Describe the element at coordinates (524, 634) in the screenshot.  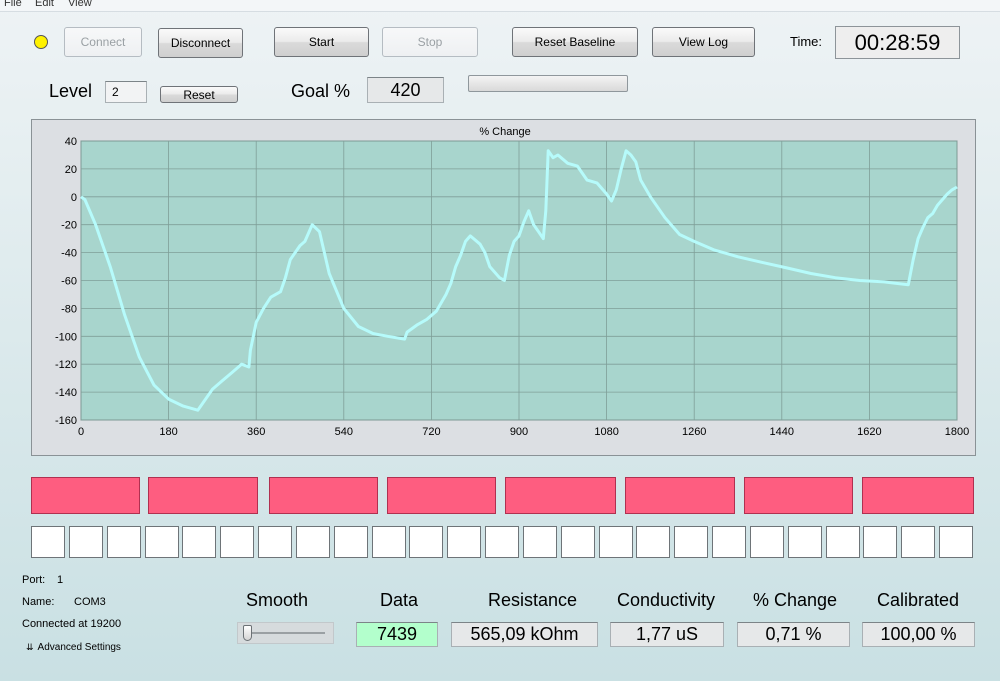
I see `resistance-value: 565,09 kOhm` at that location.